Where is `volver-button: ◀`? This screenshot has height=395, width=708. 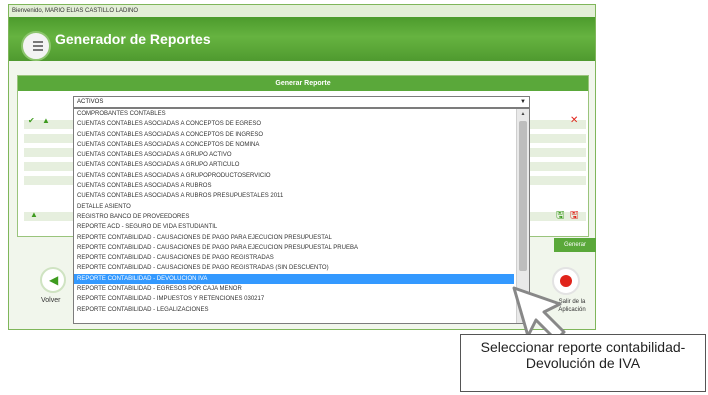 volver-button: ◀ is located at coordinates (53, 280).